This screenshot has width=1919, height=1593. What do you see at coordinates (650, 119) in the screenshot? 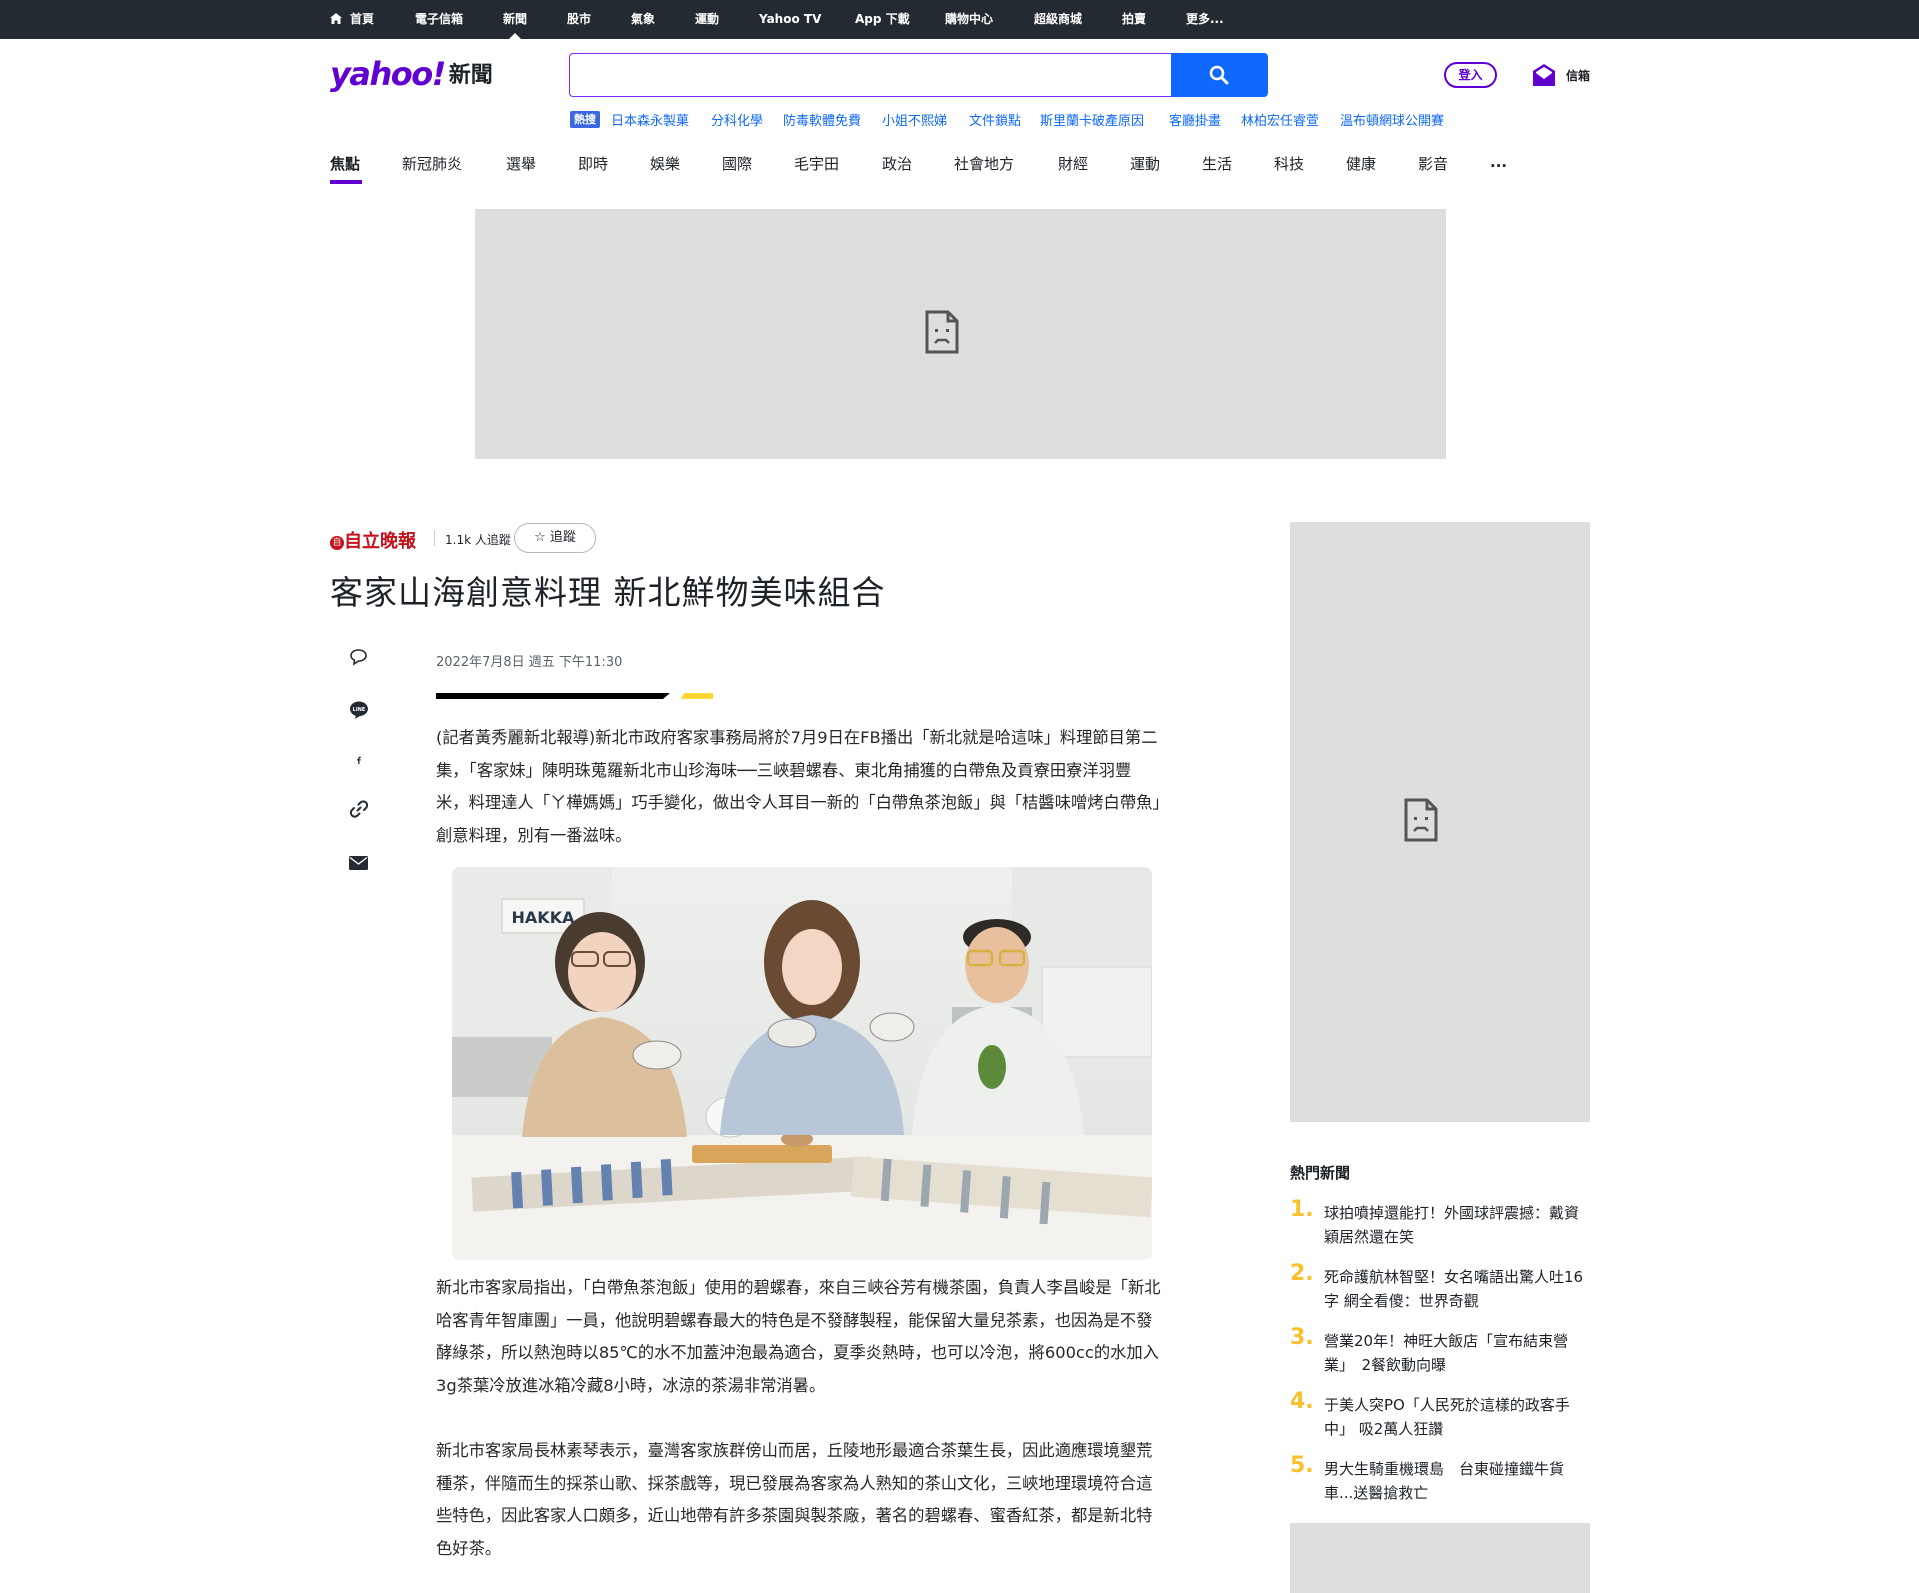
I see `trending-link: 日本森永製菓` at bounding box center [650, 119].